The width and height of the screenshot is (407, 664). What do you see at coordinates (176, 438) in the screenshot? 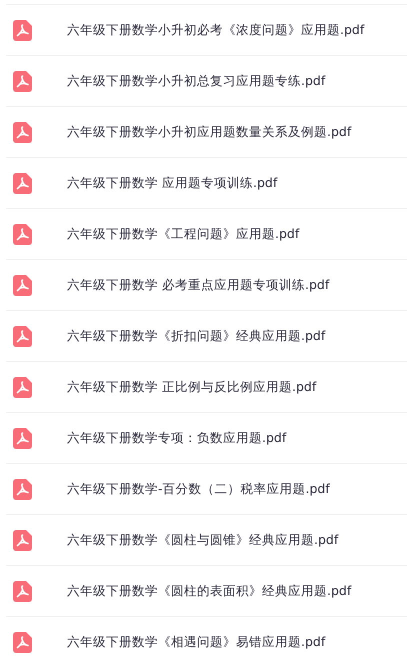
I see `file-name: 六年级下册数学专项：负数应用题.pdf` at bounding box center [176, 438].